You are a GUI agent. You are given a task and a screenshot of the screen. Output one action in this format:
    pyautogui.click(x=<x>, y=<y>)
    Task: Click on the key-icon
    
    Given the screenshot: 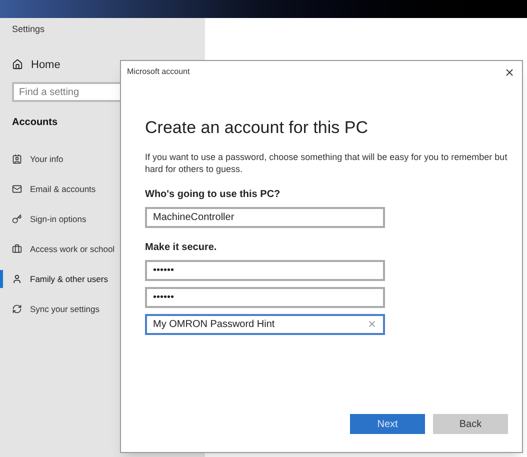 What is the action you would take?
    pyautogui.click(x=17, y=219)
    